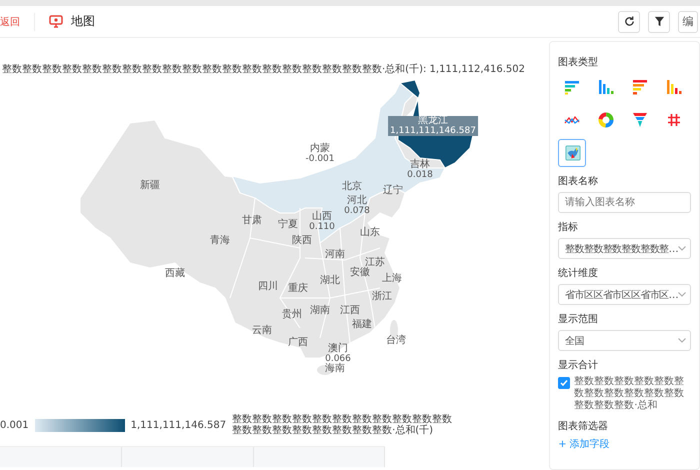 The width and height of the screenshot is (700, 470). What do you see at coordinates (569, 227) in the screenshot?
I see `section-label: 指标` at bounding box center [569, 227].